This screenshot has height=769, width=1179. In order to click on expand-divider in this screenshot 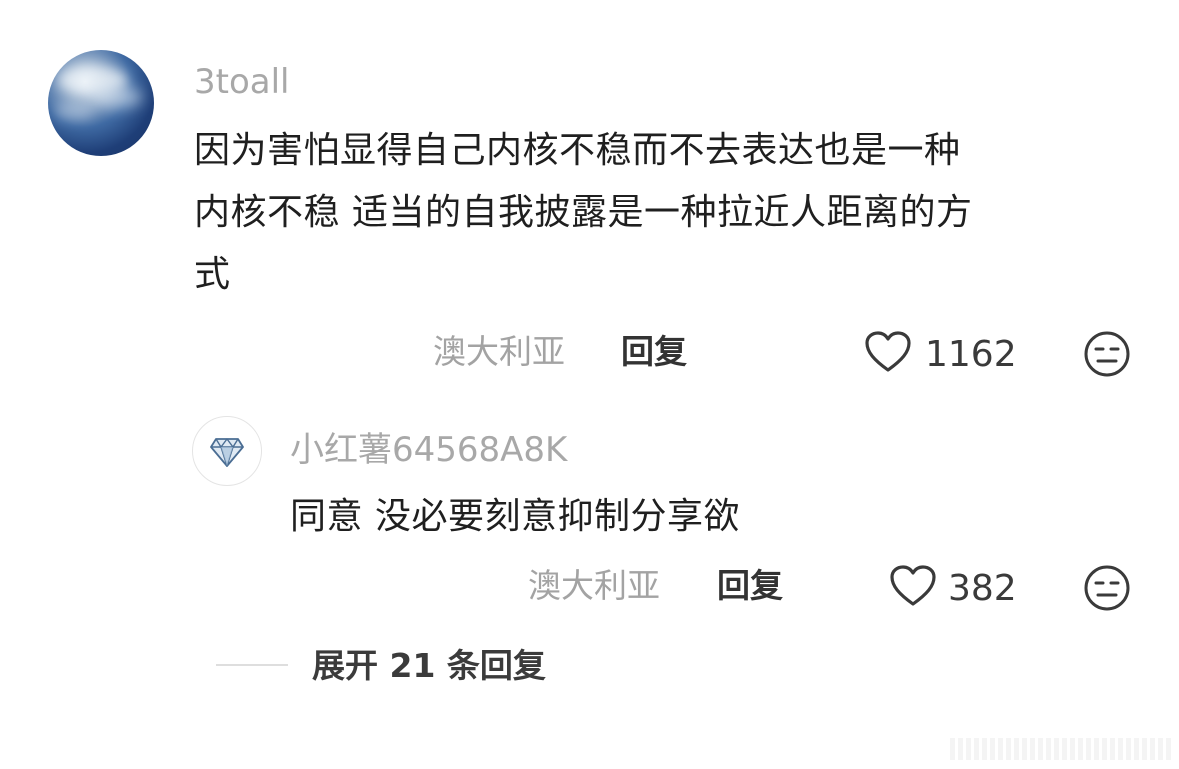, I will do `click(252, 665)`.